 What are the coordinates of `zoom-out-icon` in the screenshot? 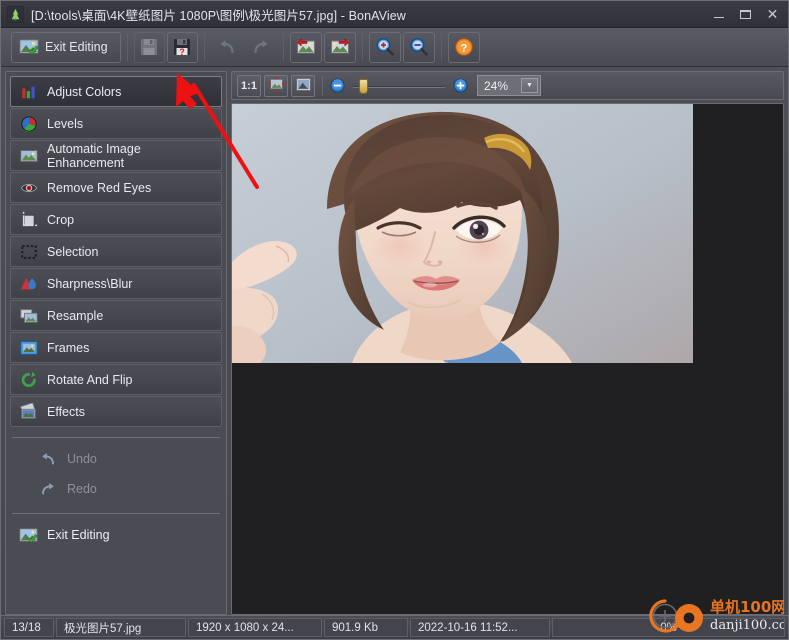 It's located at (419, 47).